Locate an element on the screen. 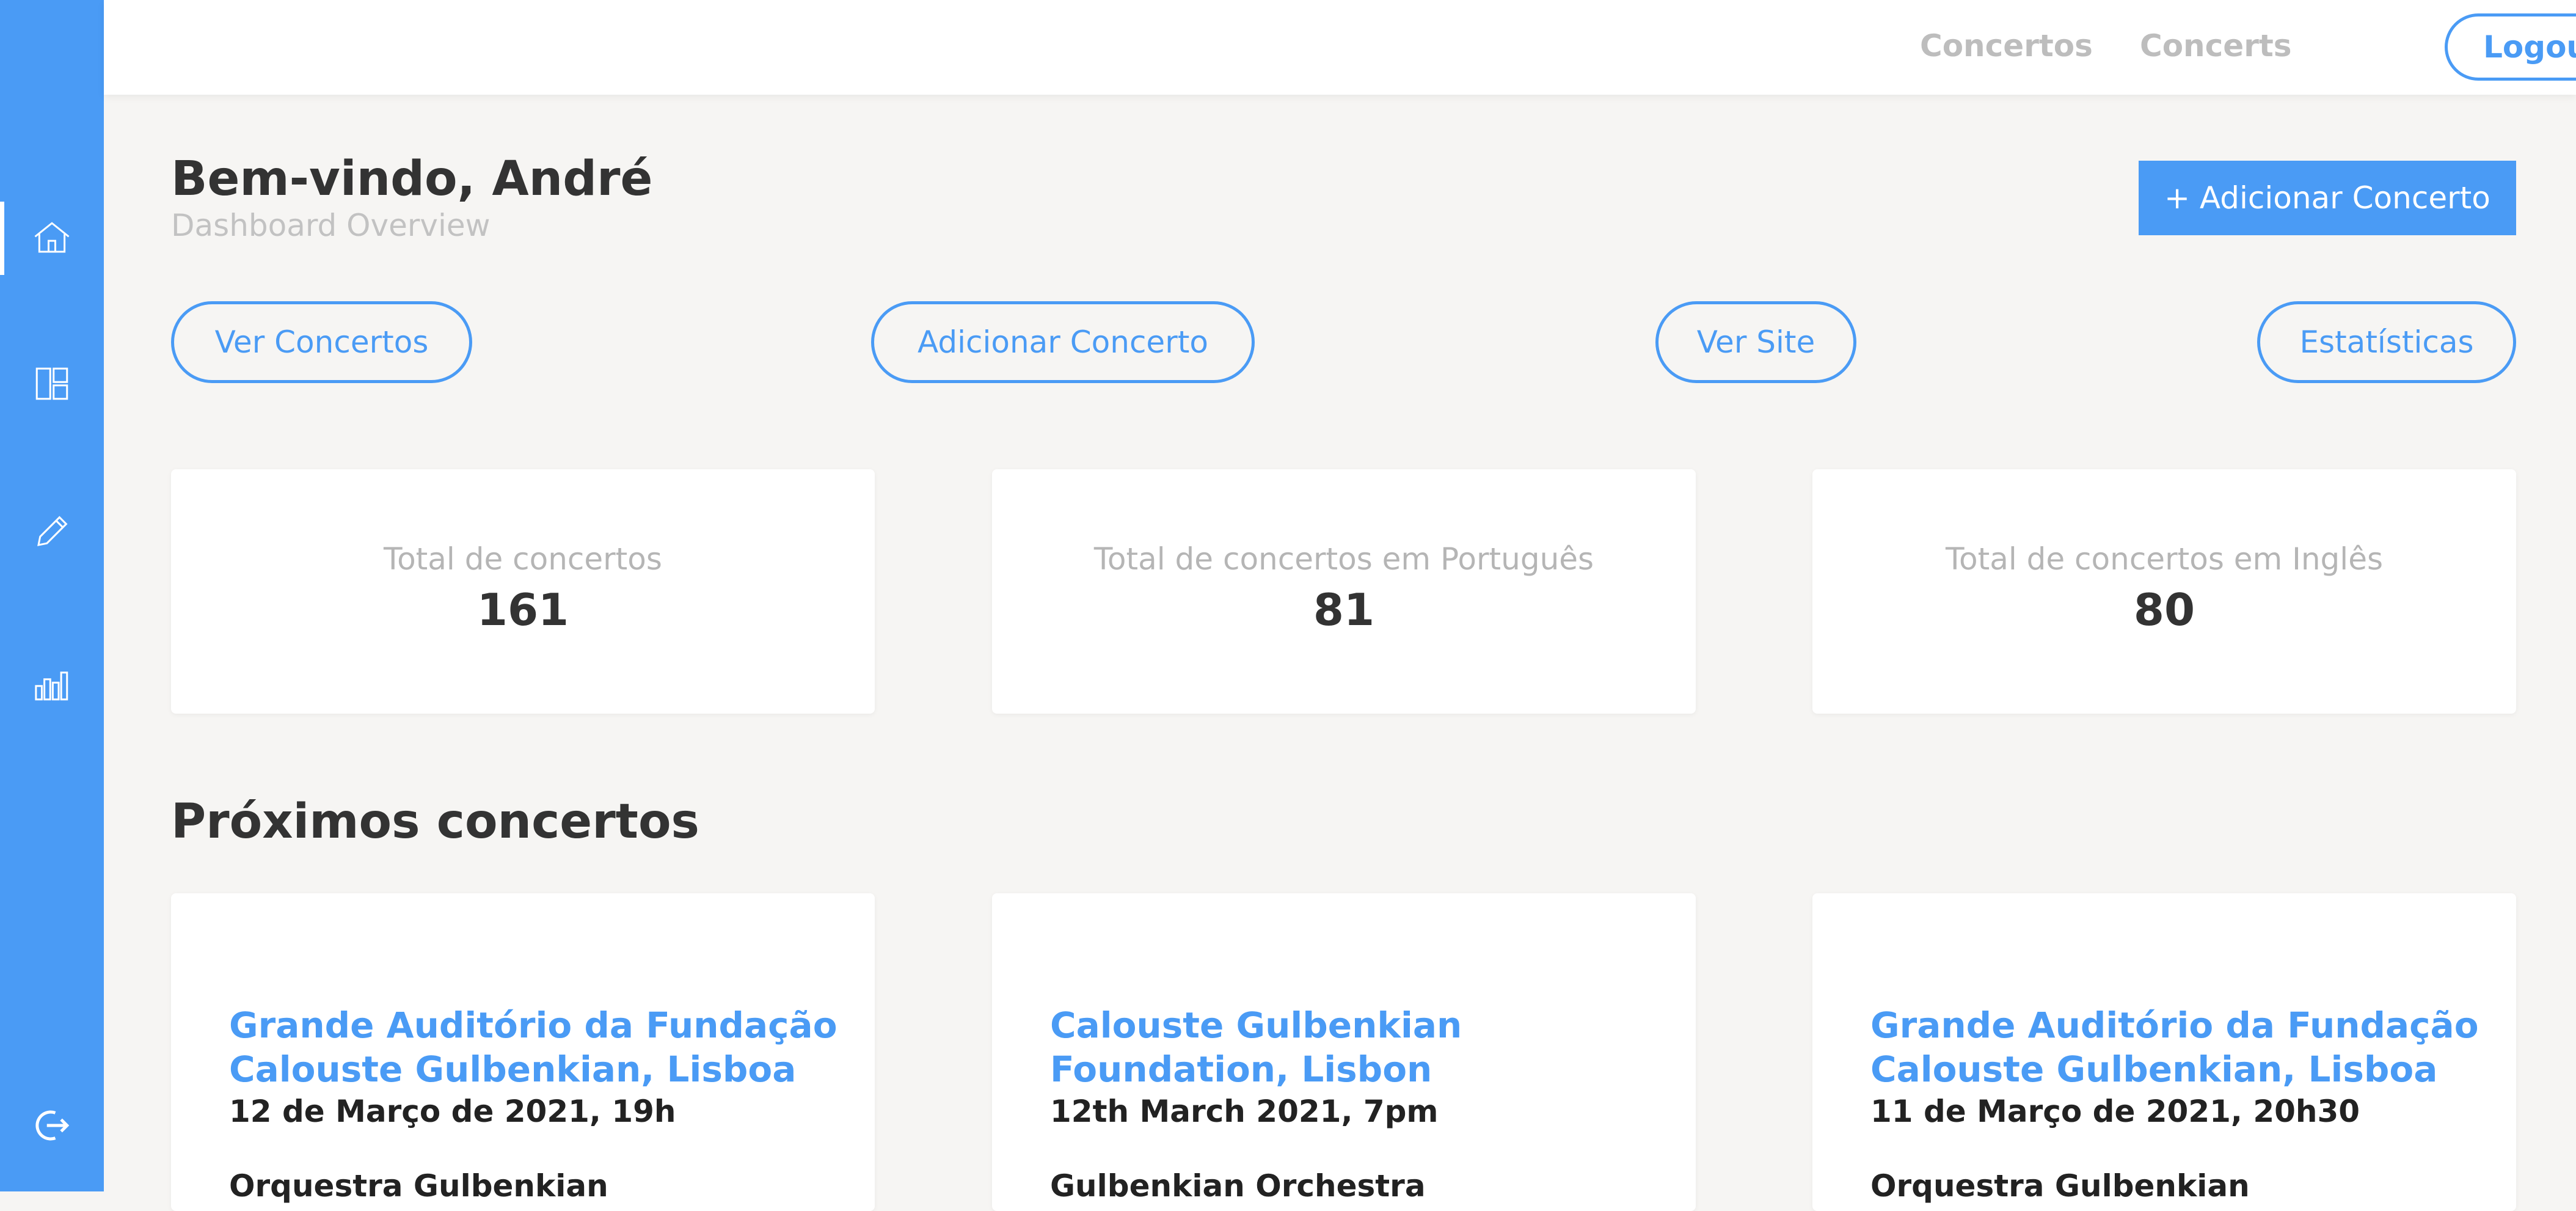 The height and width of the screenshot is (1211, 2576). nav-link-concertos: Concertos is located at coordinates (2006, 45).